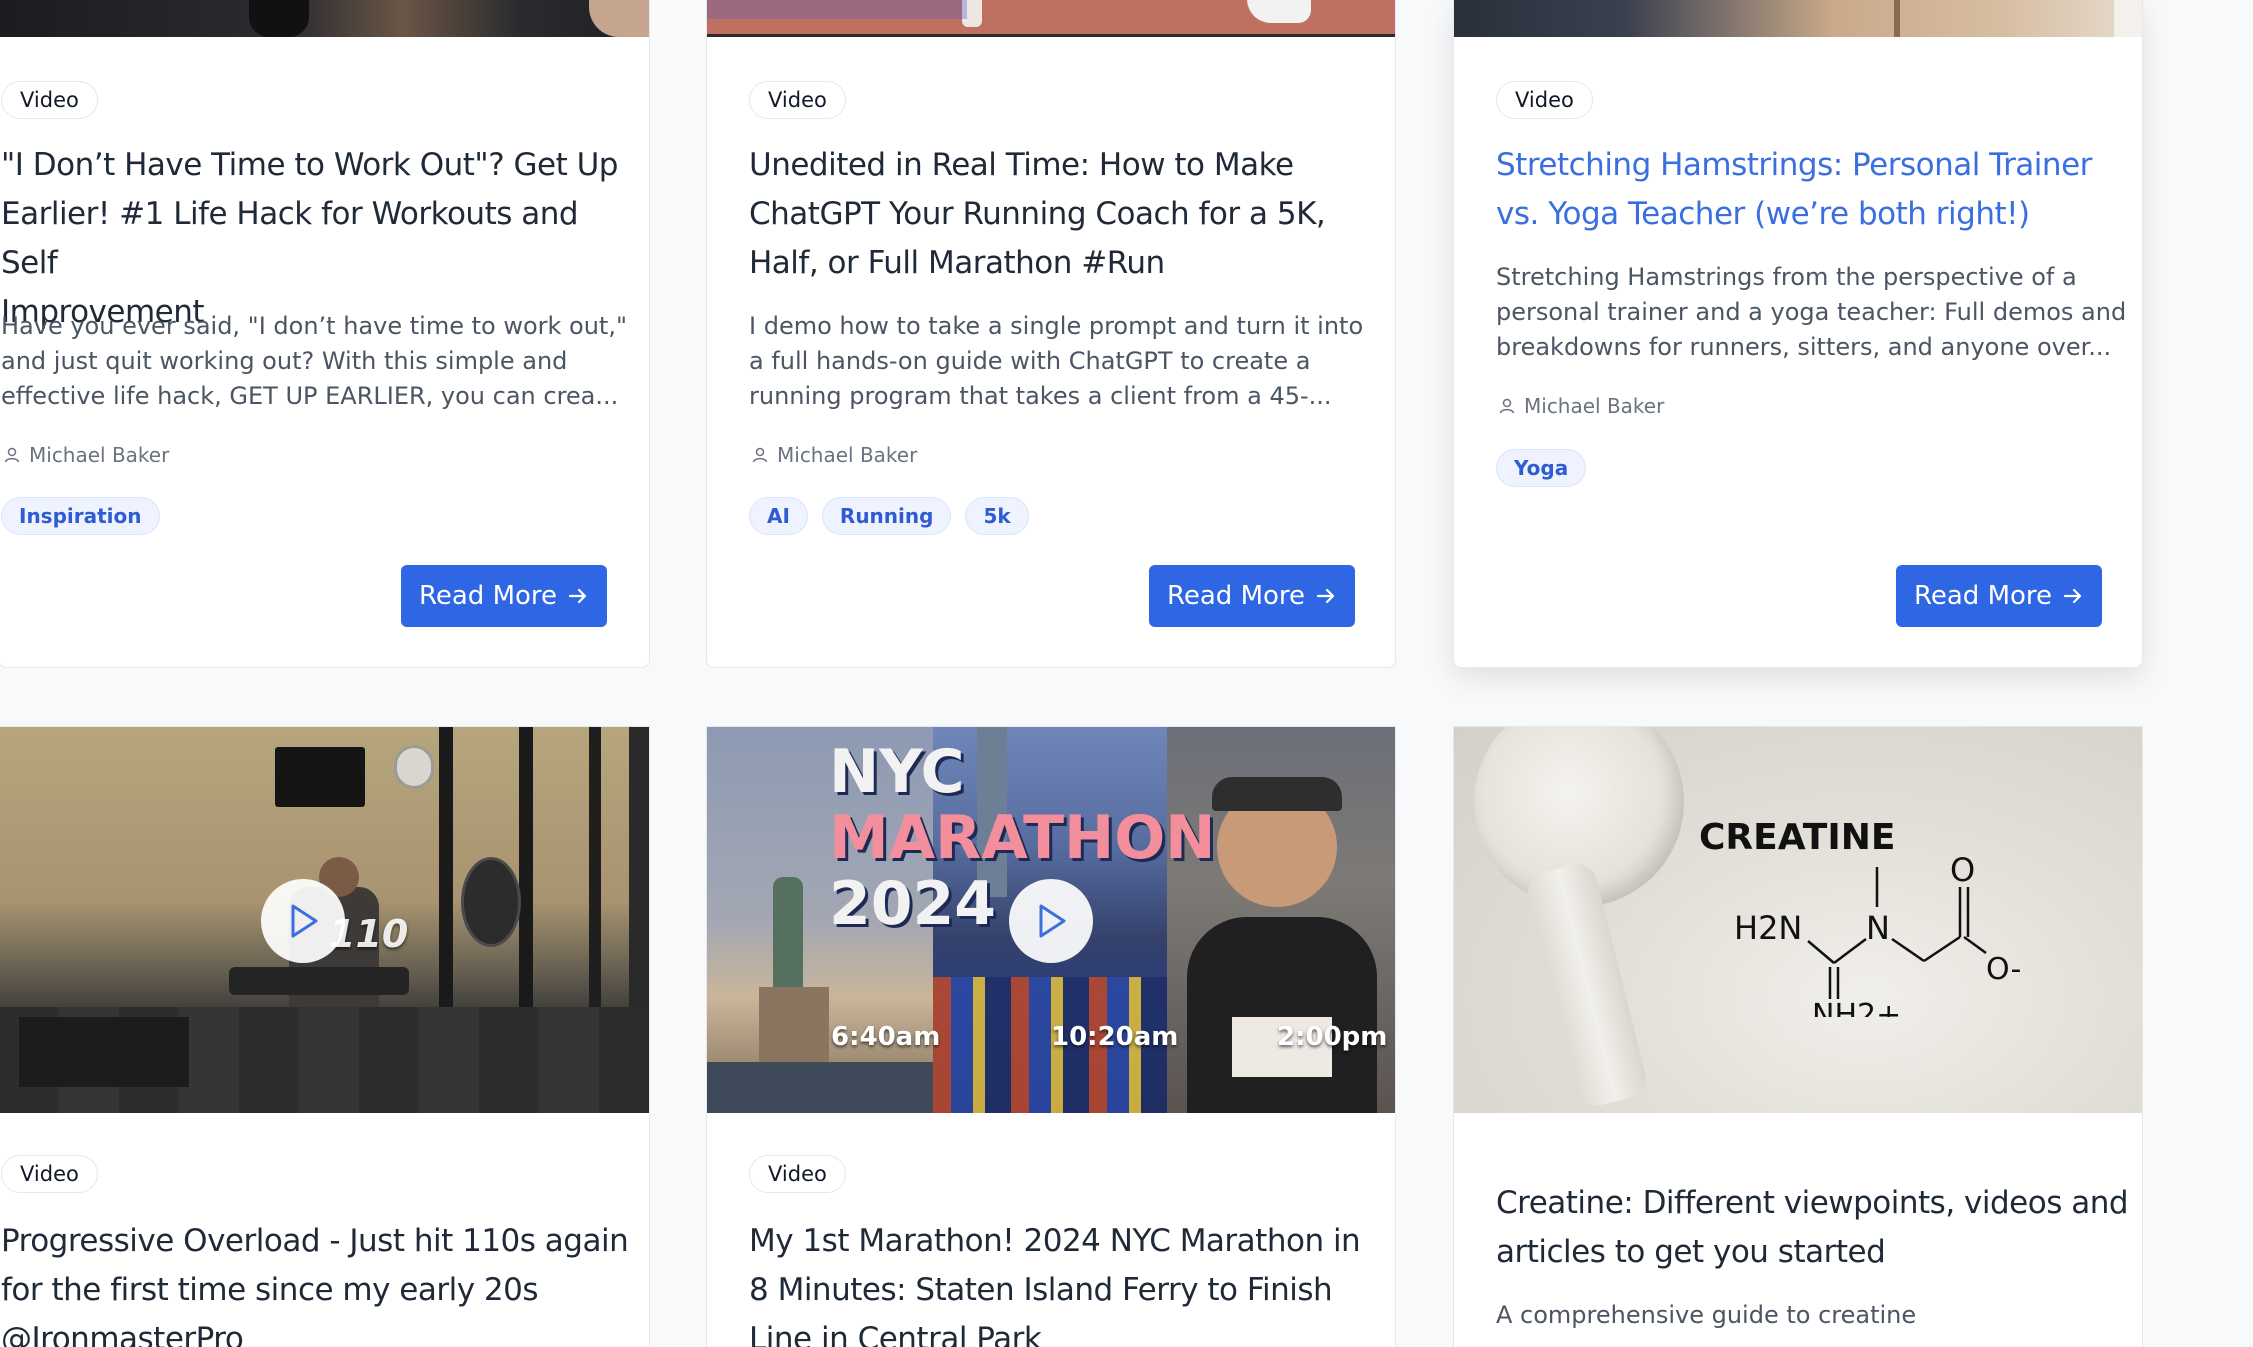 The image size is (2253, 1347). Describe the element at coordinates (886, 1037) in the screenshot. I see `thumbnail-time-1: 6:40am` at that location.